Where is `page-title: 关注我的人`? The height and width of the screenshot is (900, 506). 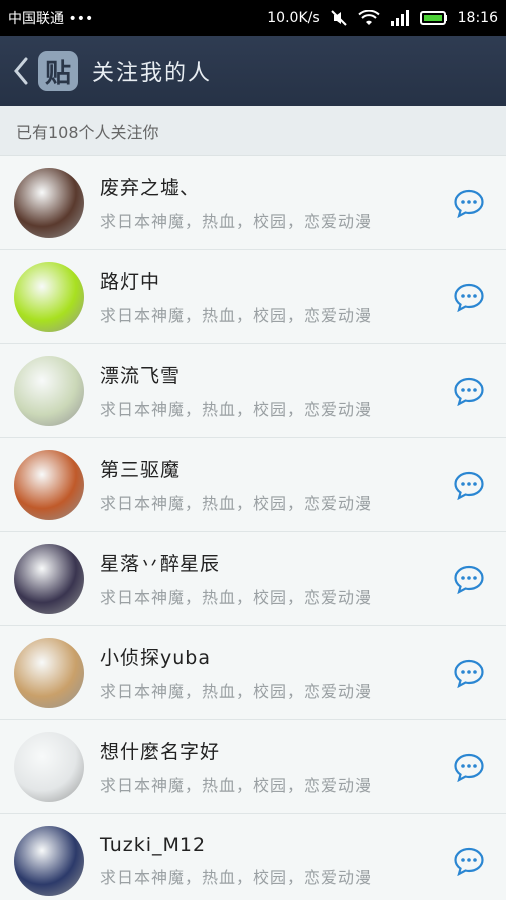
page-title: 关注我的人 is located at coordinates (152, 73).